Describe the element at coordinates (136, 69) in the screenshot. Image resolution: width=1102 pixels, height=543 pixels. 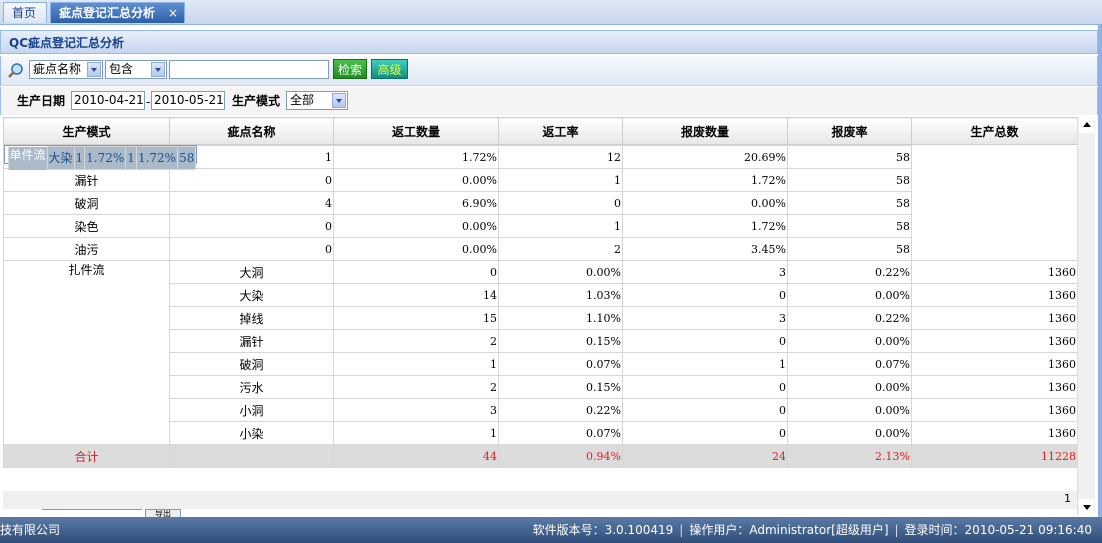
I see `search-operator-select: 包含` at that location.